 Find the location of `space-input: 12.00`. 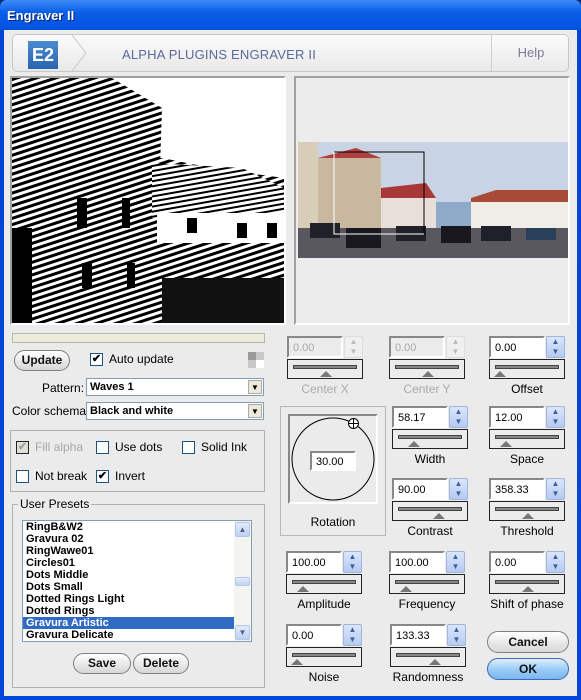

space-input: 12.00 is located at coordinates (517, 417).